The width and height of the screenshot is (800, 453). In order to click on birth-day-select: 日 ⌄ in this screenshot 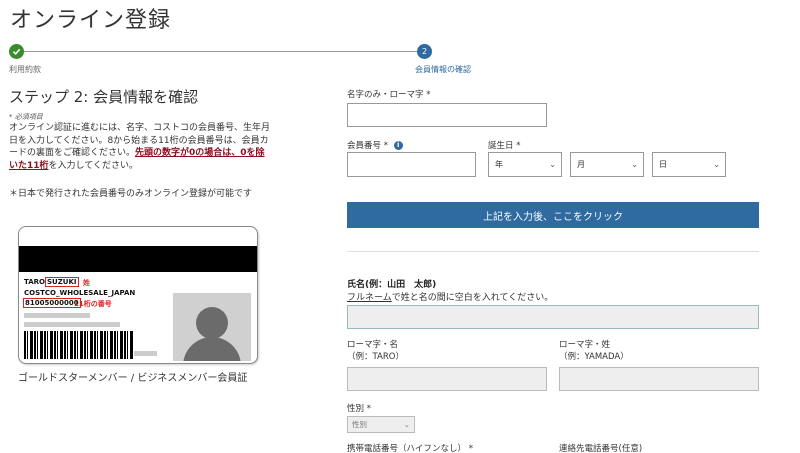, I will do `click(689, 164)`.